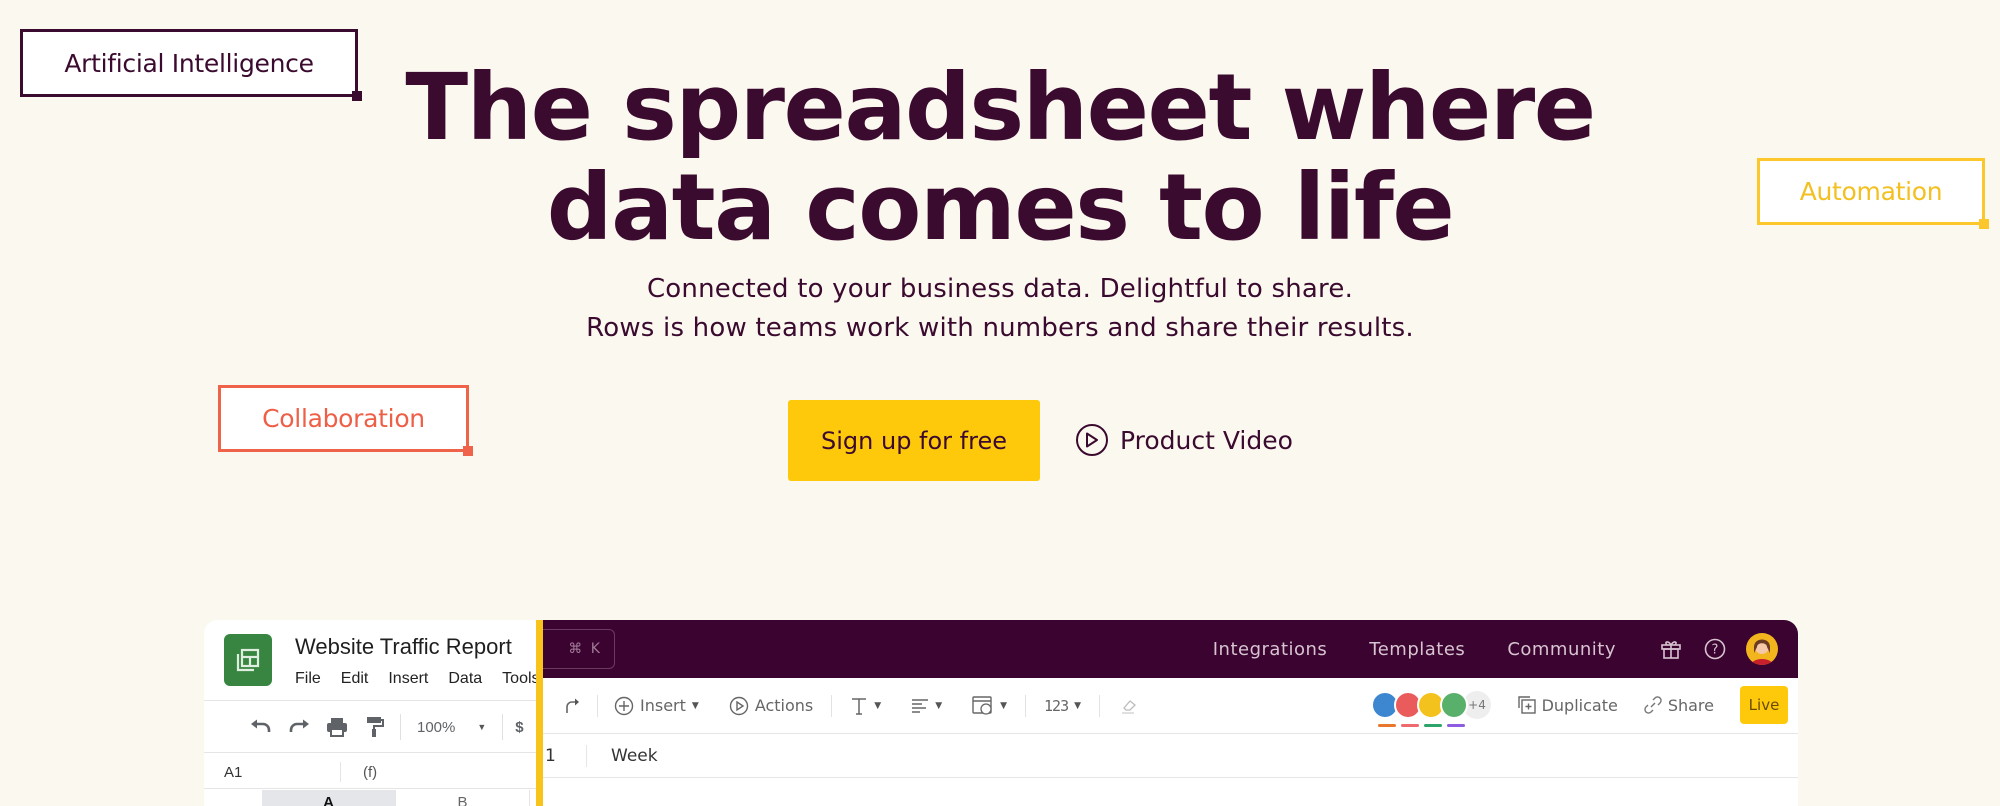  Describe the element at coordinates (565, 755) in the screenshot. I see `row-number: 1` at that location.